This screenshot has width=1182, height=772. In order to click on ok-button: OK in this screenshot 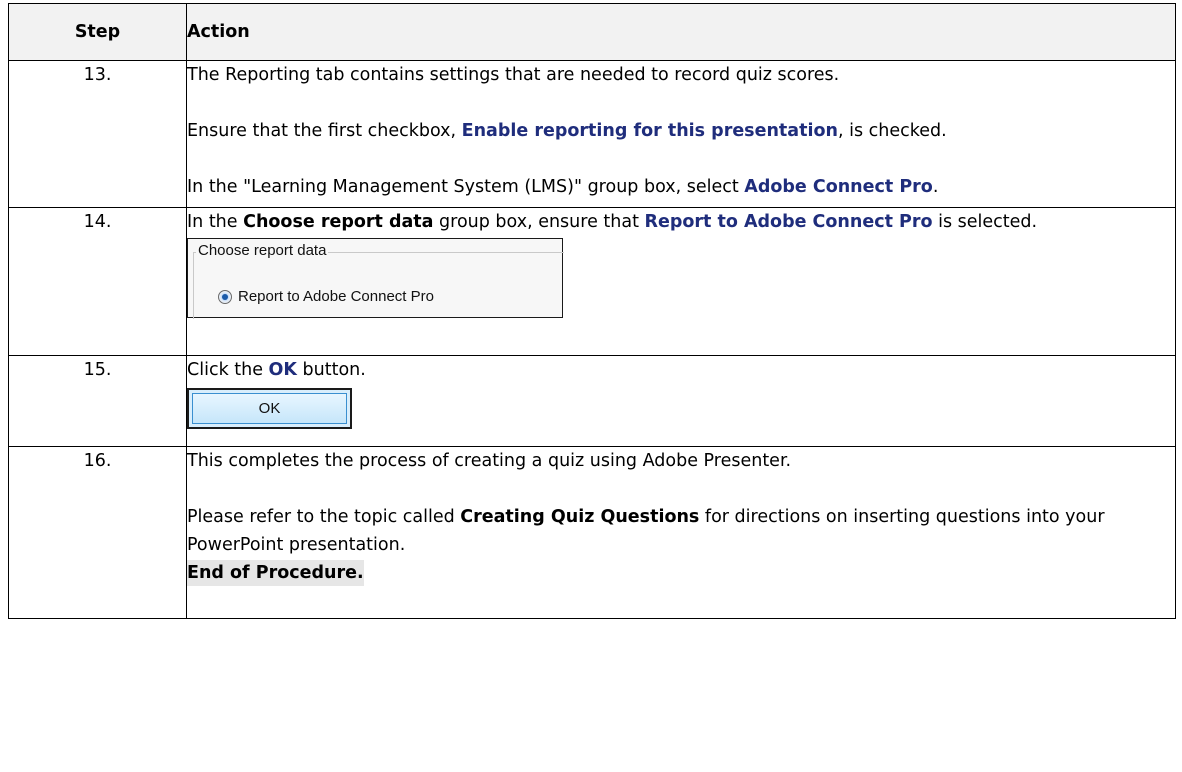, I will do `click(269, 408)`.